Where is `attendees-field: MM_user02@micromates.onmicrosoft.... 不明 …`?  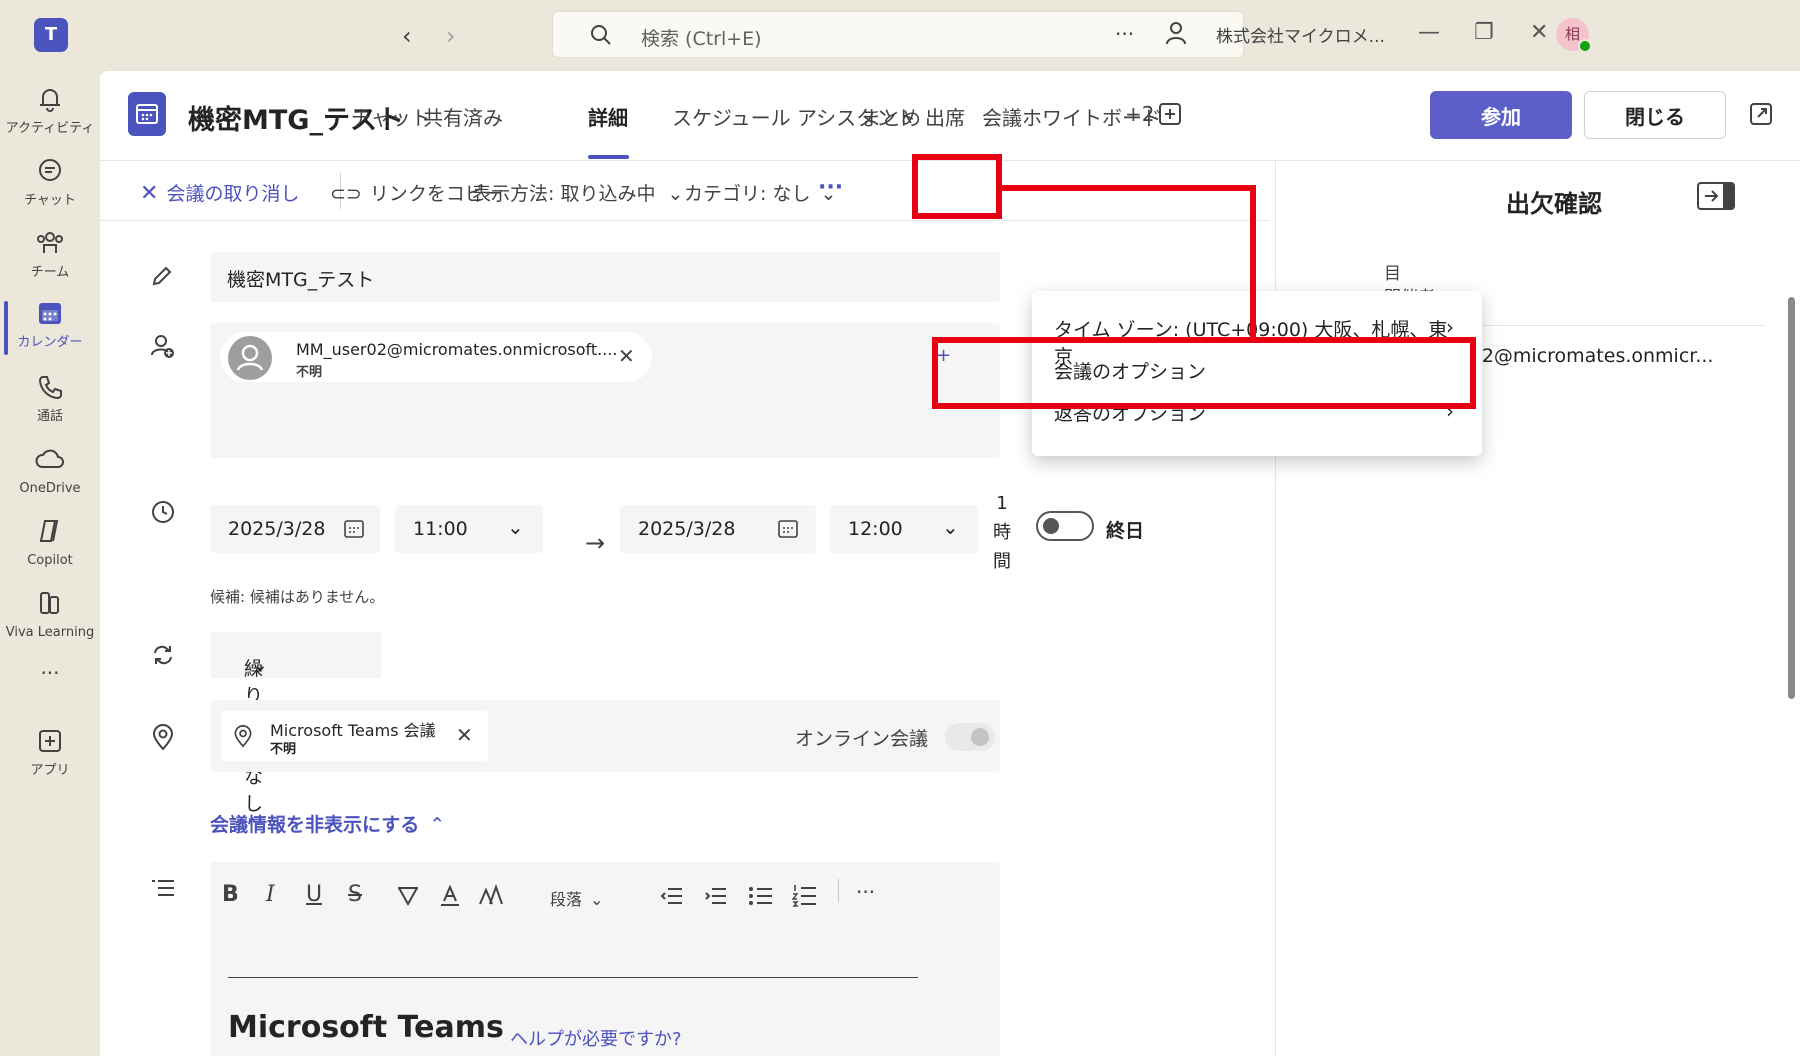
attendees-field: MM_user02@micromates.onmicrosoft.... 不明 … is located at coordinates (605, 390).